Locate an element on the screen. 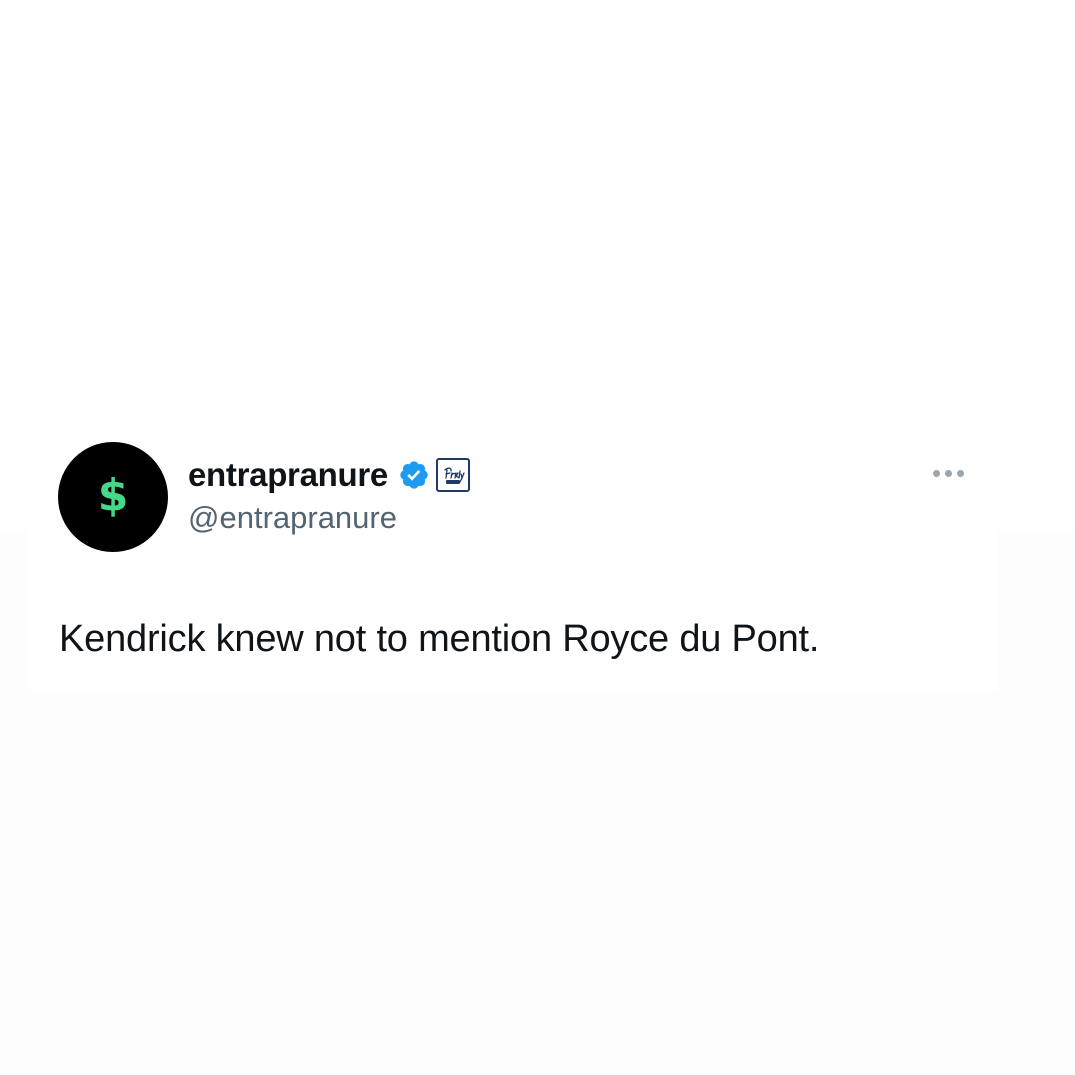  author-name-row: entrapranure is located at coordinates (329, 475).